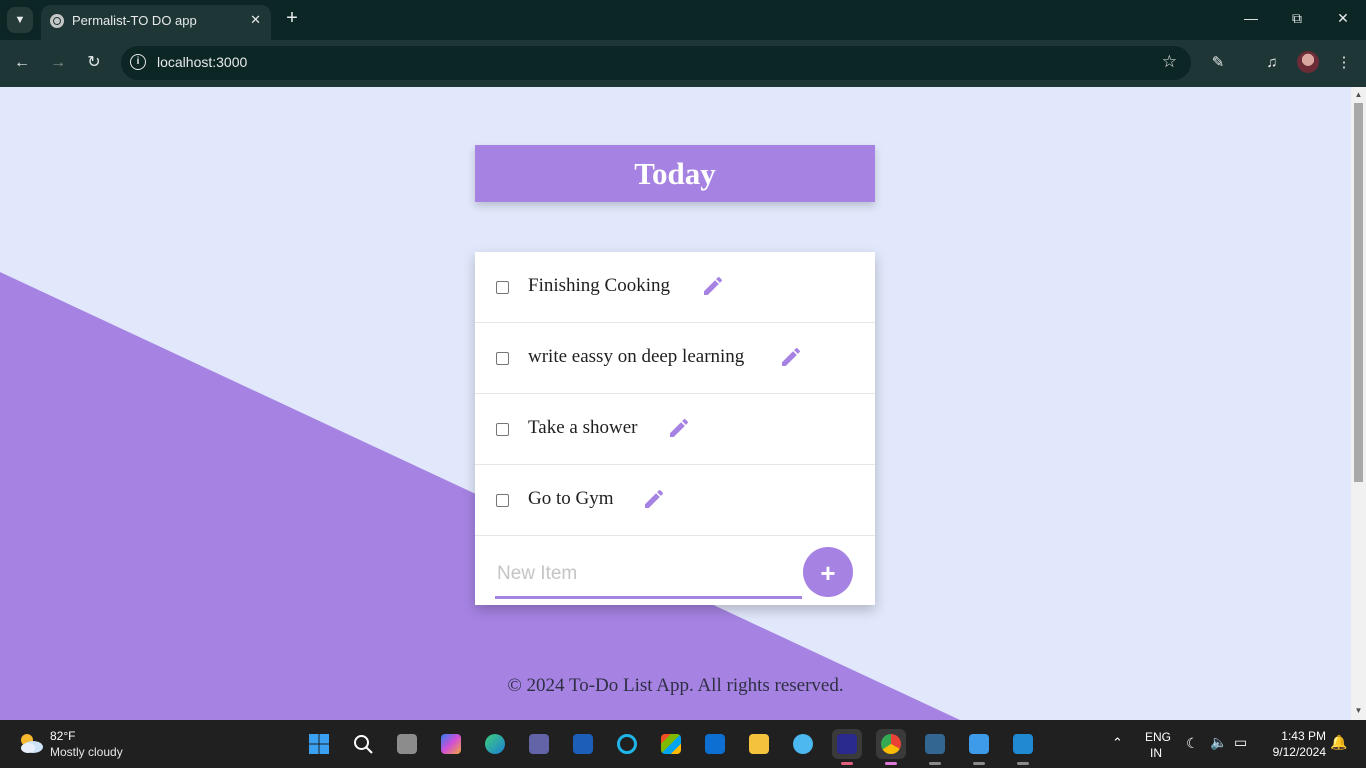 Image resolution: width=1366 pixels, height=768 pixels. Describe the element at coordinates (292, 18) in the screenshot. I see `new-tab-button: +` at that location.